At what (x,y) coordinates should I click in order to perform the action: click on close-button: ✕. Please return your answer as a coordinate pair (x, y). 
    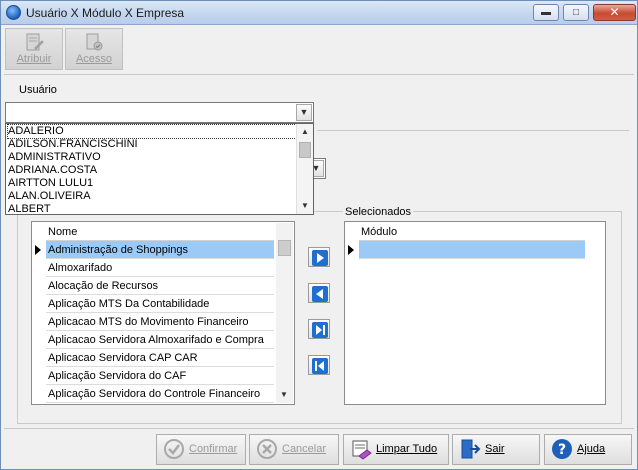
    Looking at the image, I should click on (614, 12).